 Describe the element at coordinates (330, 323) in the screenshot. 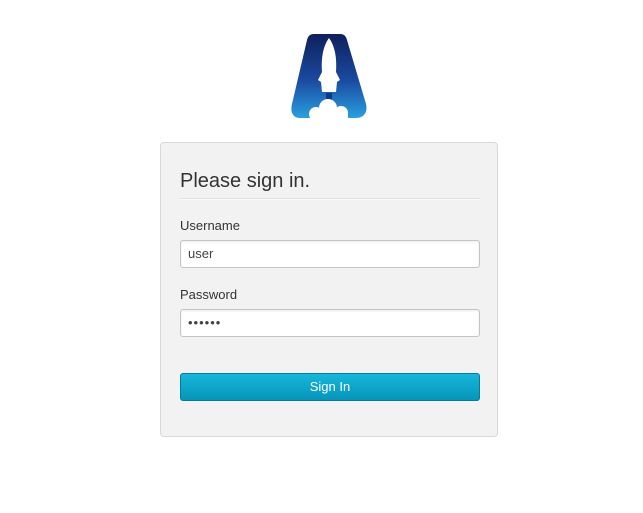

I see `password-field: ••••••` at that location.